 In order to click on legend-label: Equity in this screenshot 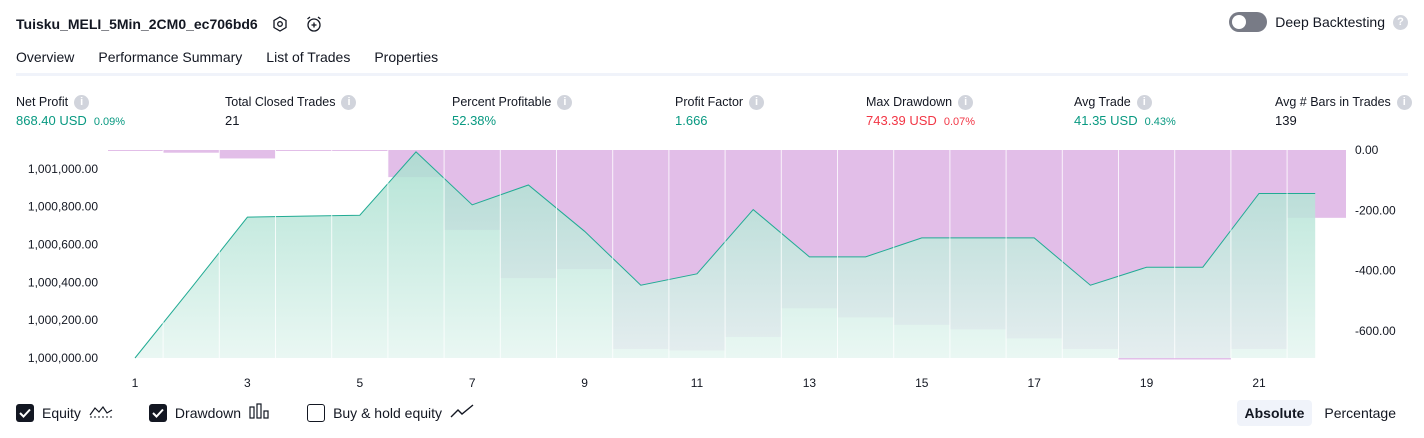, I will do `click(61, 412)`.